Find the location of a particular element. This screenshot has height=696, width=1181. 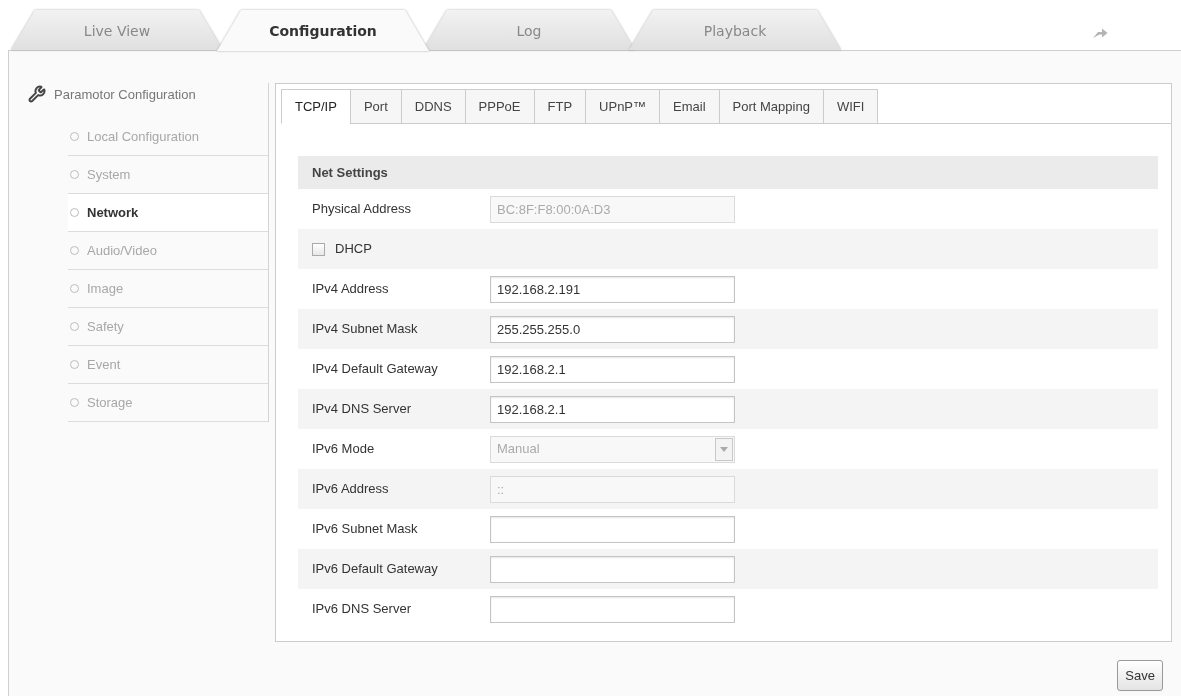

tab: TCP/IP is located at coordinates (316, 106).